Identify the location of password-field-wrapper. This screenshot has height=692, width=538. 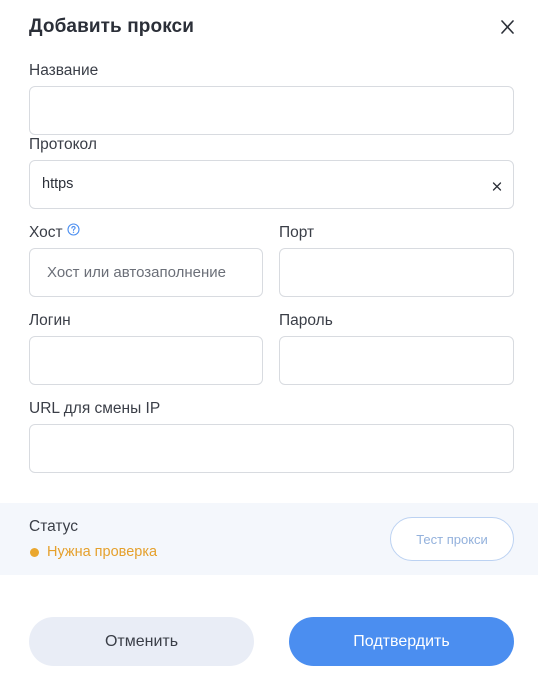
(396, 360).